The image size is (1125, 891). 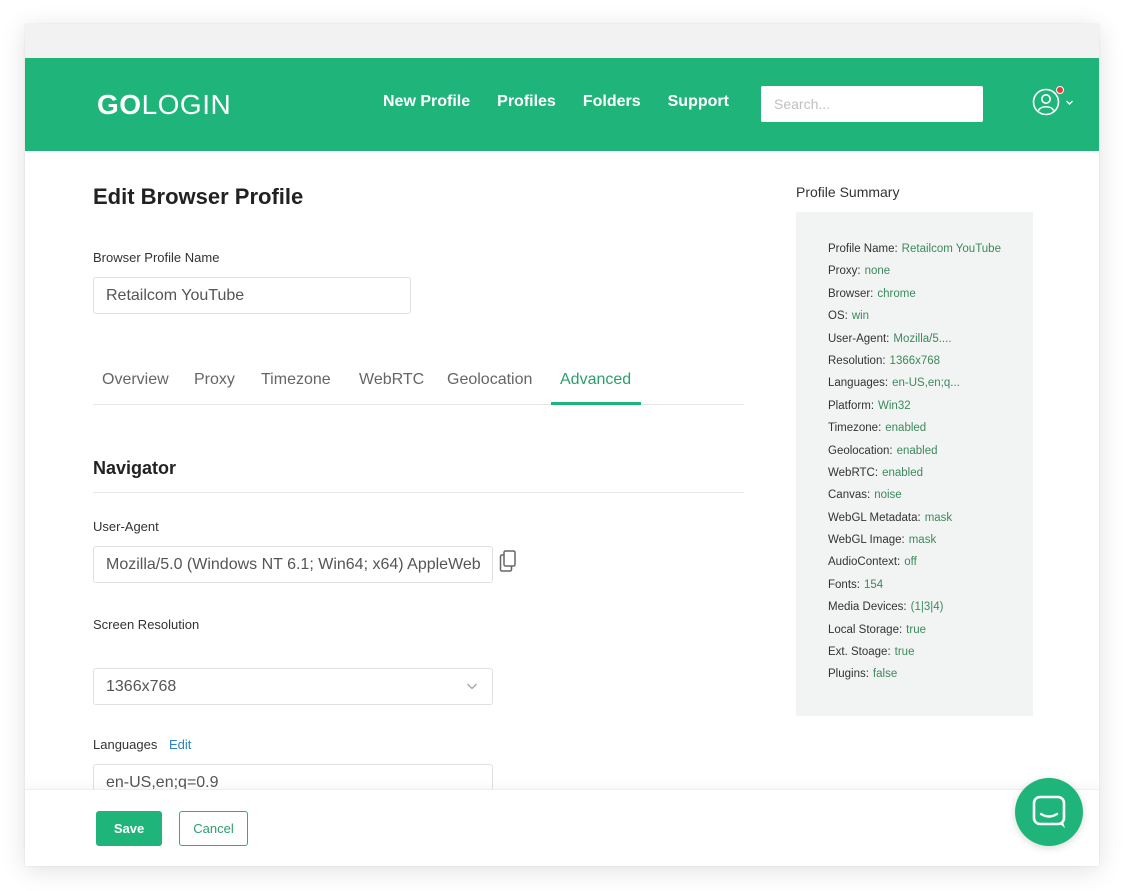 What do you see at coordinates (141, 686) in the screenshot?
I see `resolution-value: 1366x768` at bounding box center [141, 686].